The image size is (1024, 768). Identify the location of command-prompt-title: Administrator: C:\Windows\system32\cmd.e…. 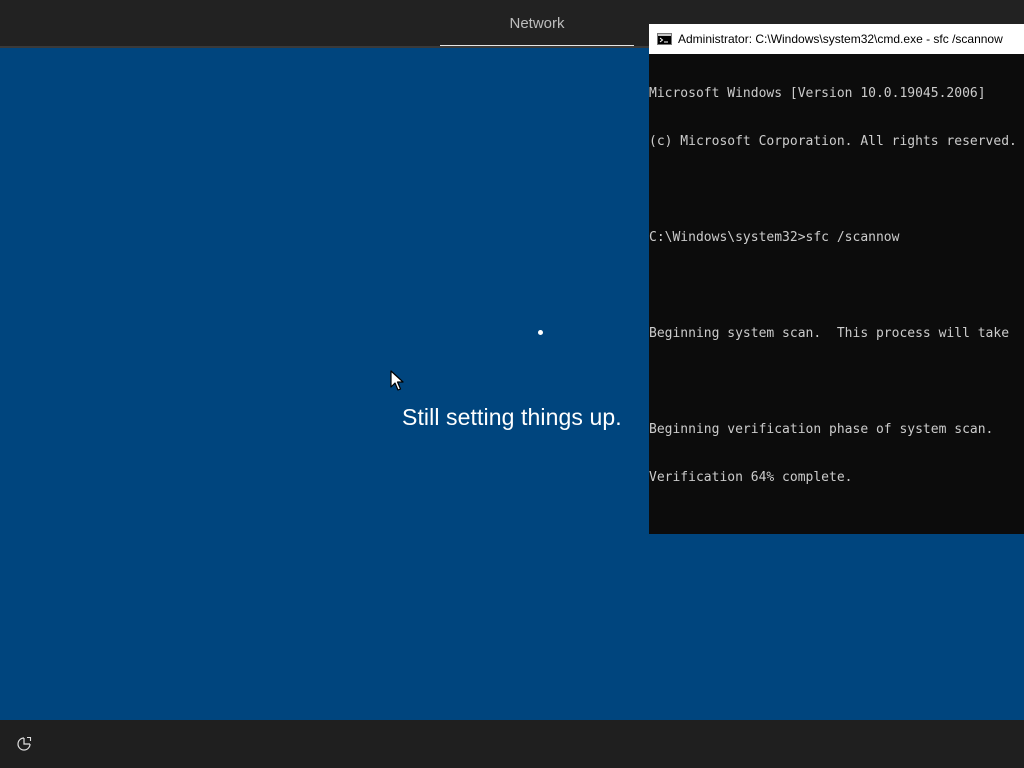
(840, 39).